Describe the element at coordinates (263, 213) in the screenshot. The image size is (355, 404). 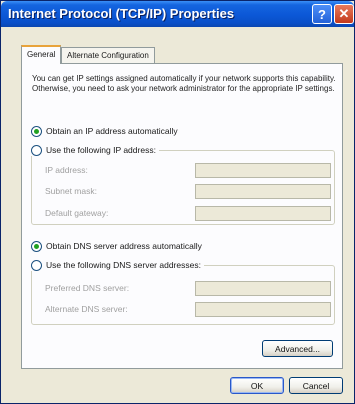
I see `default-gateway-field` at that location.